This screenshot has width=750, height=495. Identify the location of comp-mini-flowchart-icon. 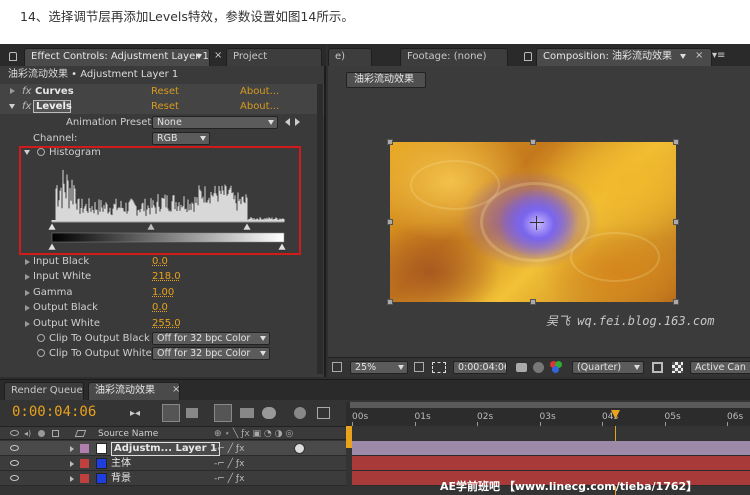
(171, 413).